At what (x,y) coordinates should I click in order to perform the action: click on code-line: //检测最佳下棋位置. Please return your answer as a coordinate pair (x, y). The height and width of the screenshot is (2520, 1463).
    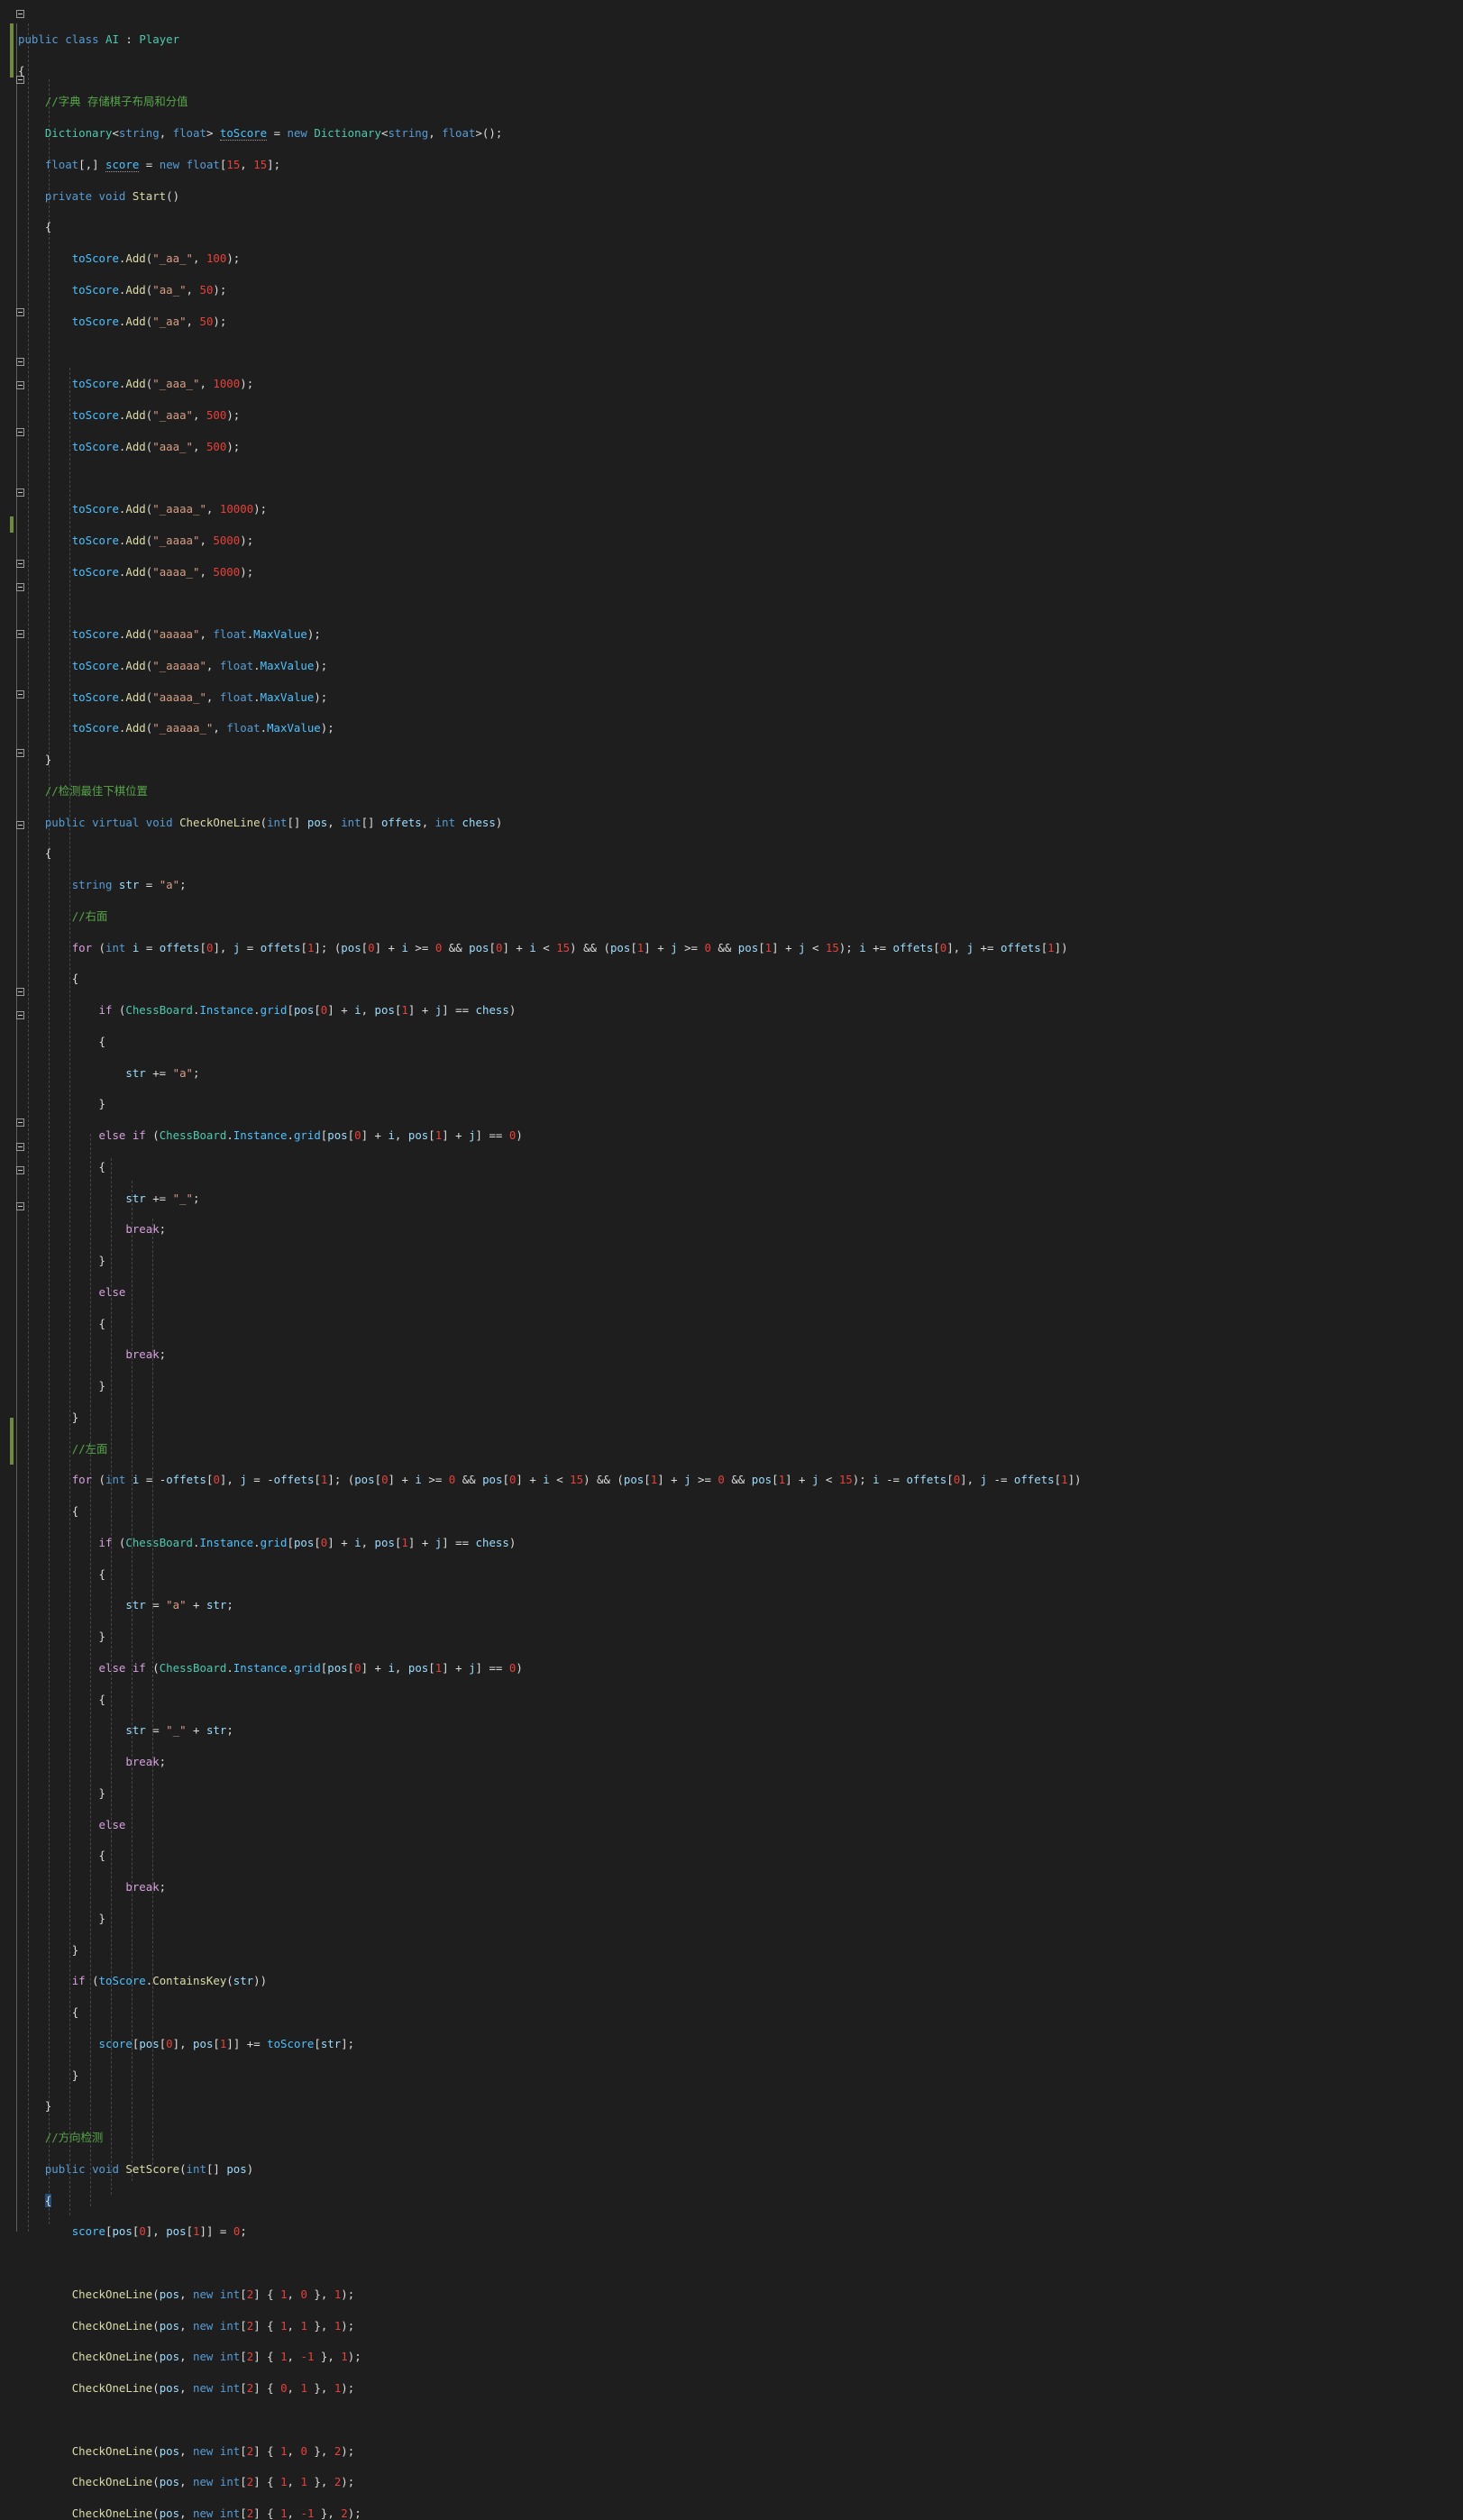
    Looking at the image, I should click on (732, 791).